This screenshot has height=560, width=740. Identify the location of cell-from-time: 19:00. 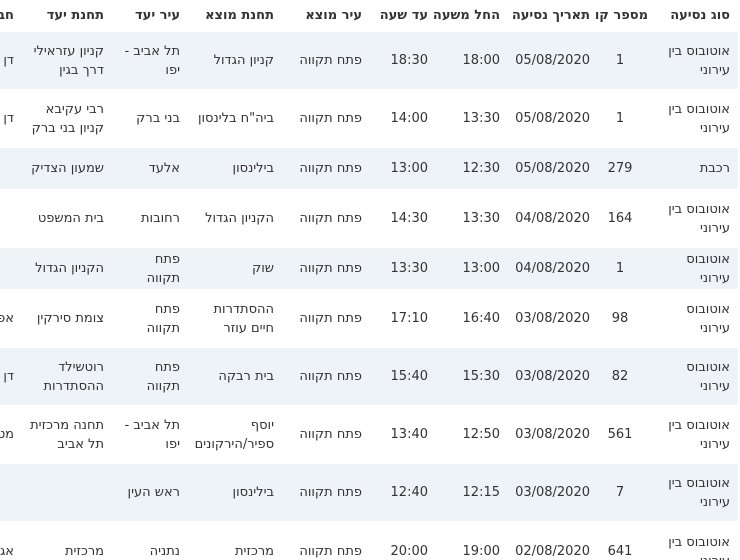
(472, 540).